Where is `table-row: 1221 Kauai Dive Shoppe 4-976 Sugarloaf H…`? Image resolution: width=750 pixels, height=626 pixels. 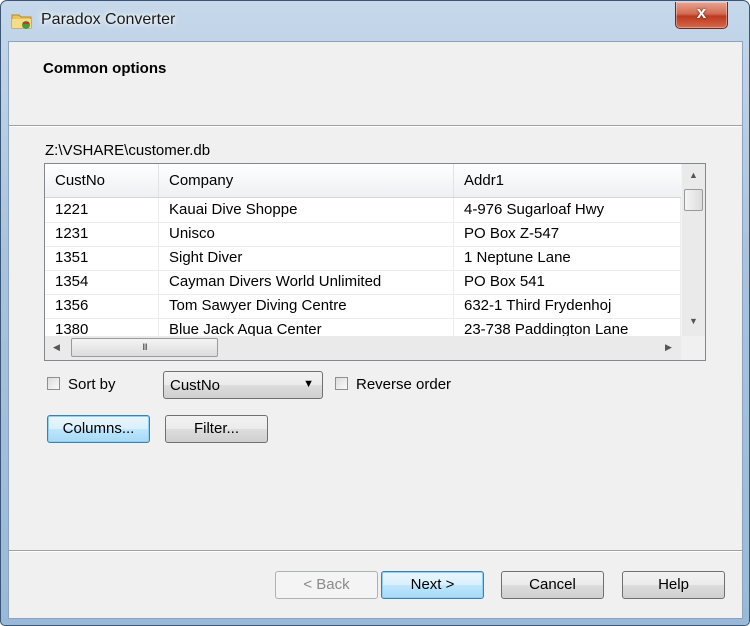
table-row: 1221 Kauai Dive Shoppe 4-976 Sugarloaf H… is located at coordinates (363, 210).